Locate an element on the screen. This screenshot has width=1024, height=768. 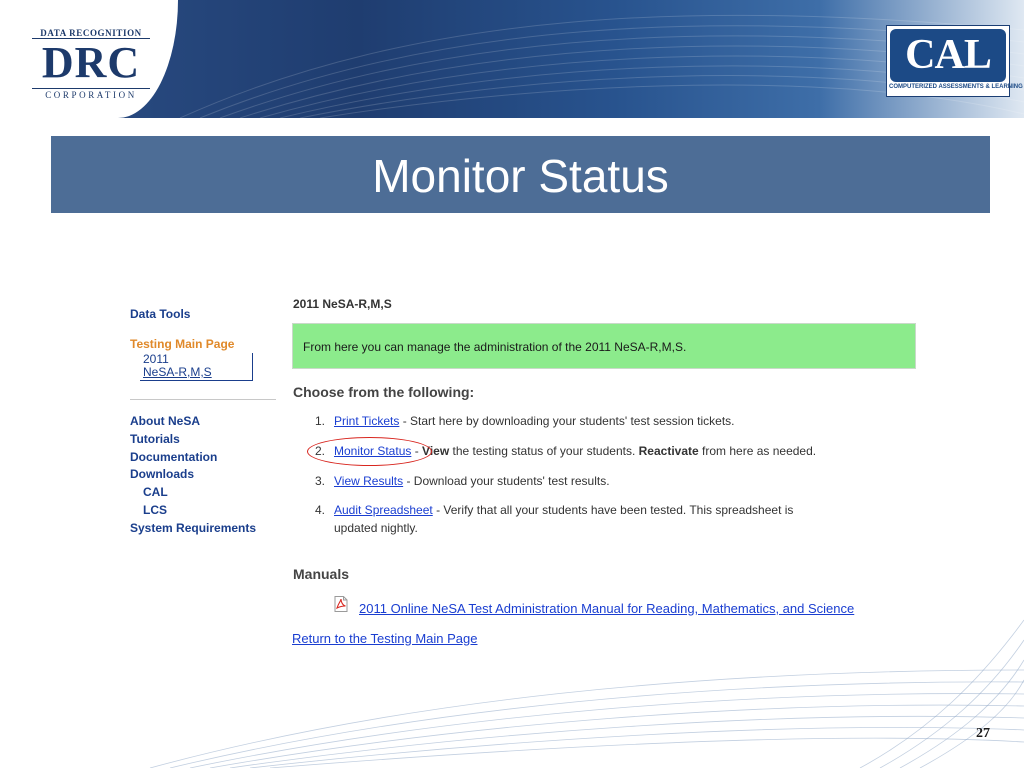
sidebar-item-system-requirements: System Requirements is located at coordinates (193, 528).